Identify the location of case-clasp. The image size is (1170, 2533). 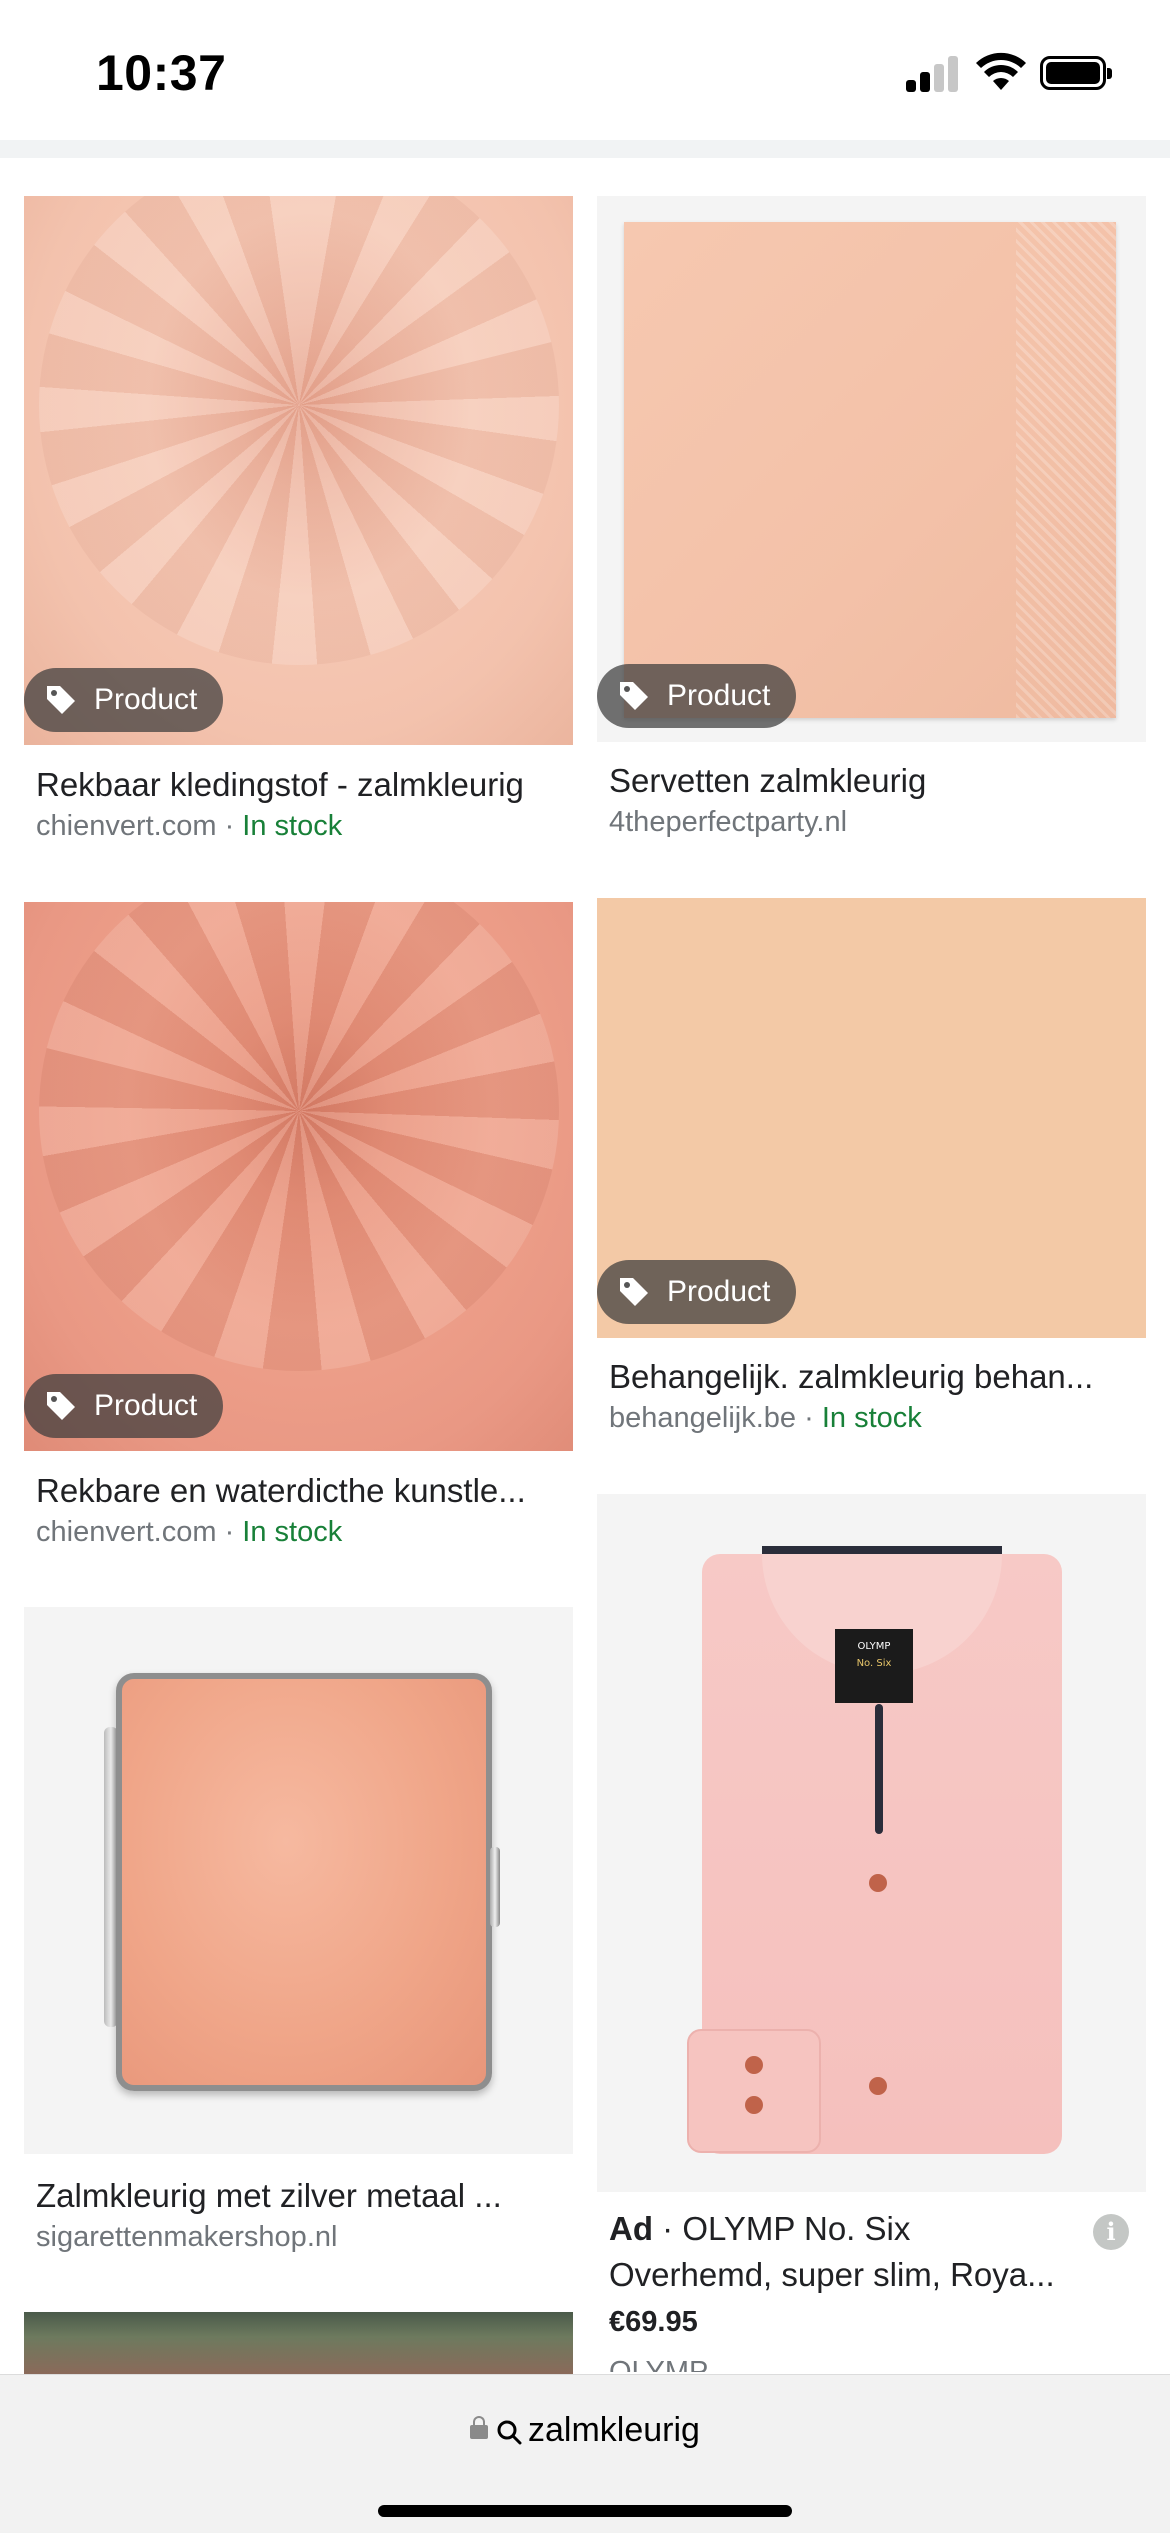
(495, 1887).